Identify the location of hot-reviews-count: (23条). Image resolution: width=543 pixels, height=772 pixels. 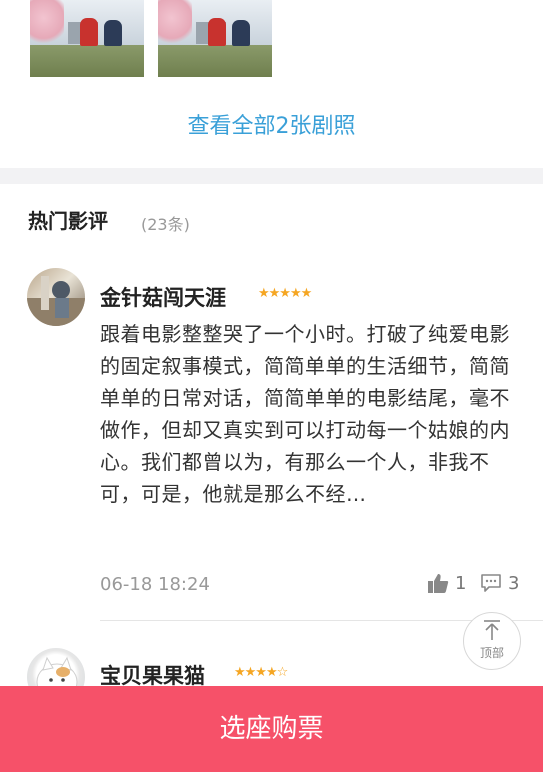
(165, 224).